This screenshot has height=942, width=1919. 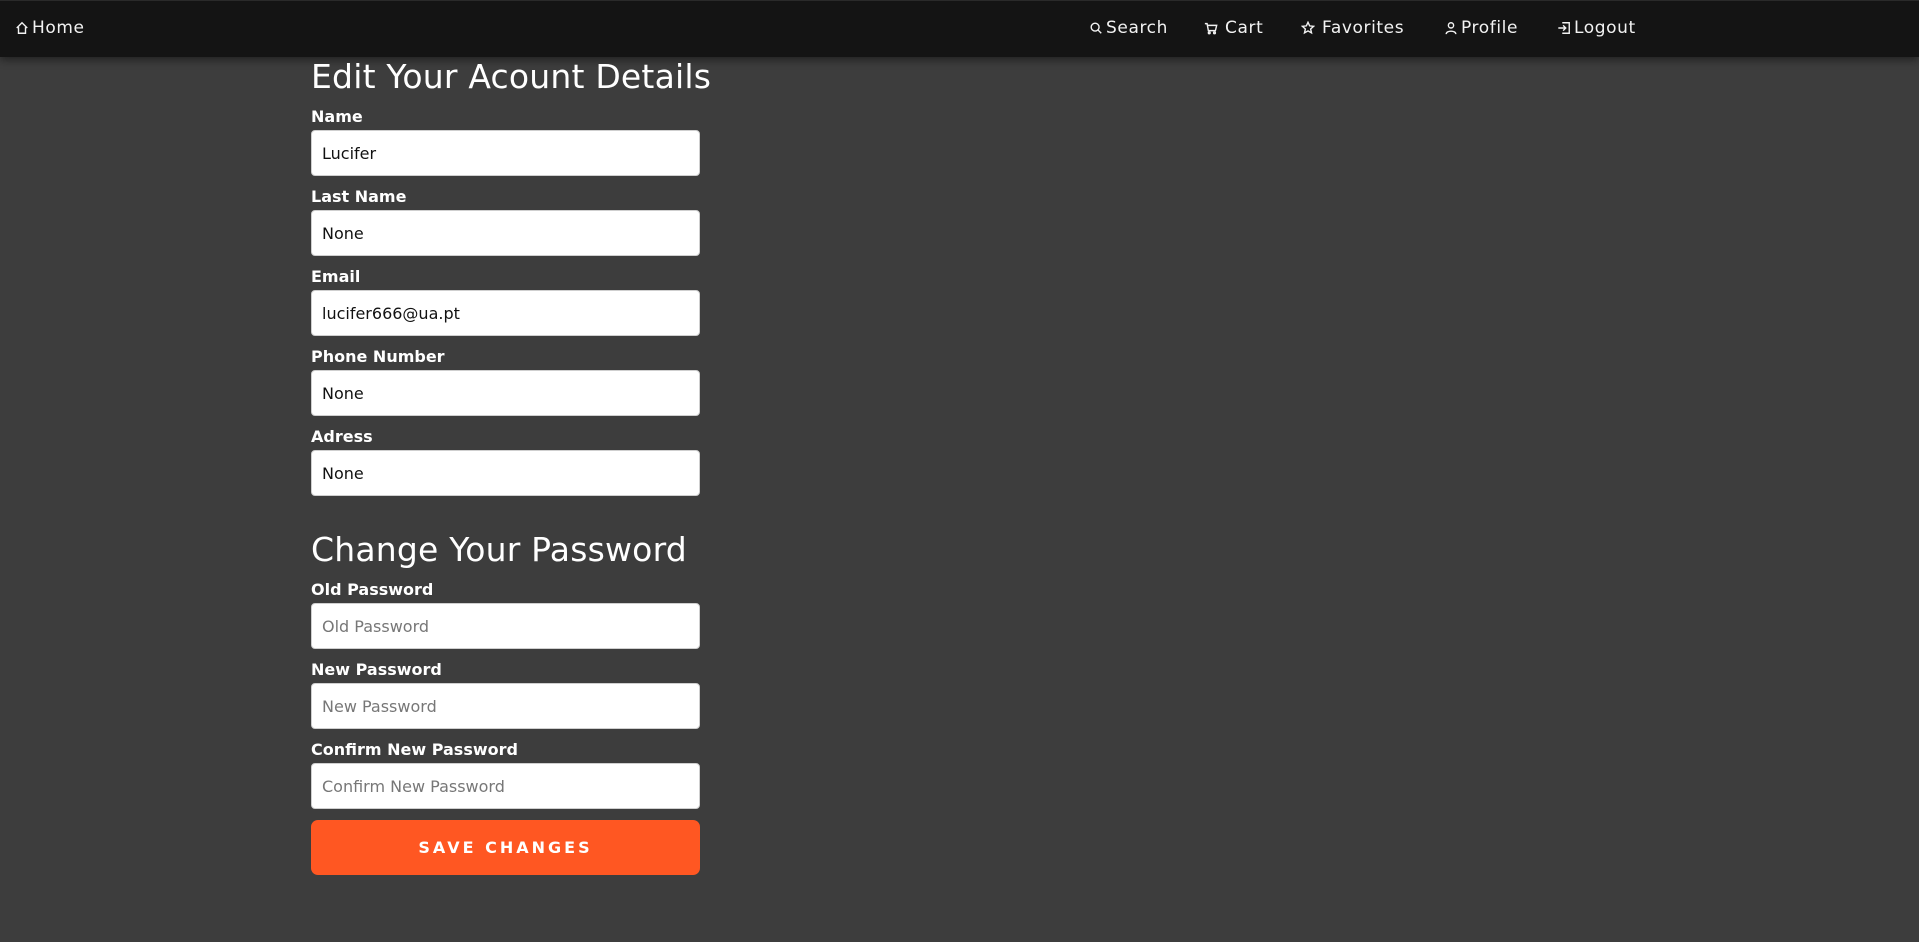 I want to click on user-icon, so click(x=1451, y=28).